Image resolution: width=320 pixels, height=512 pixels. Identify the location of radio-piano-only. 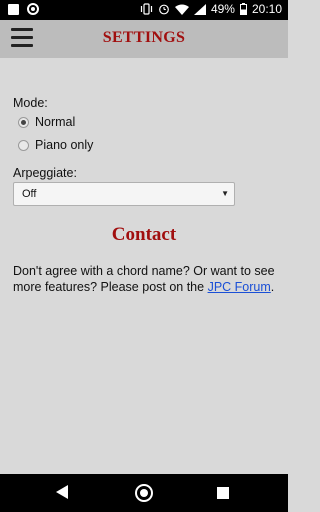
(23, 145).